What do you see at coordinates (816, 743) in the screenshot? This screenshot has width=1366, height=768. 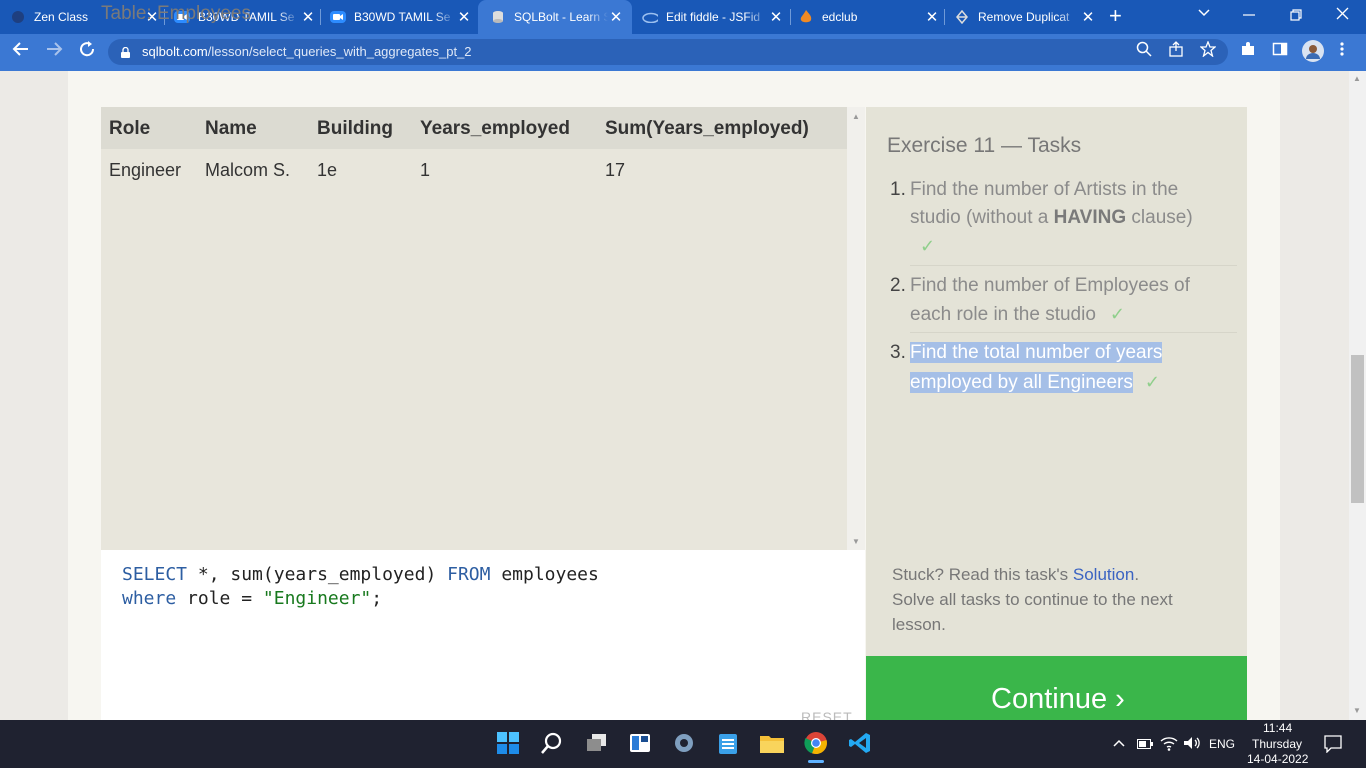 I see `chrome-icon` at bounding box center [816, 743].